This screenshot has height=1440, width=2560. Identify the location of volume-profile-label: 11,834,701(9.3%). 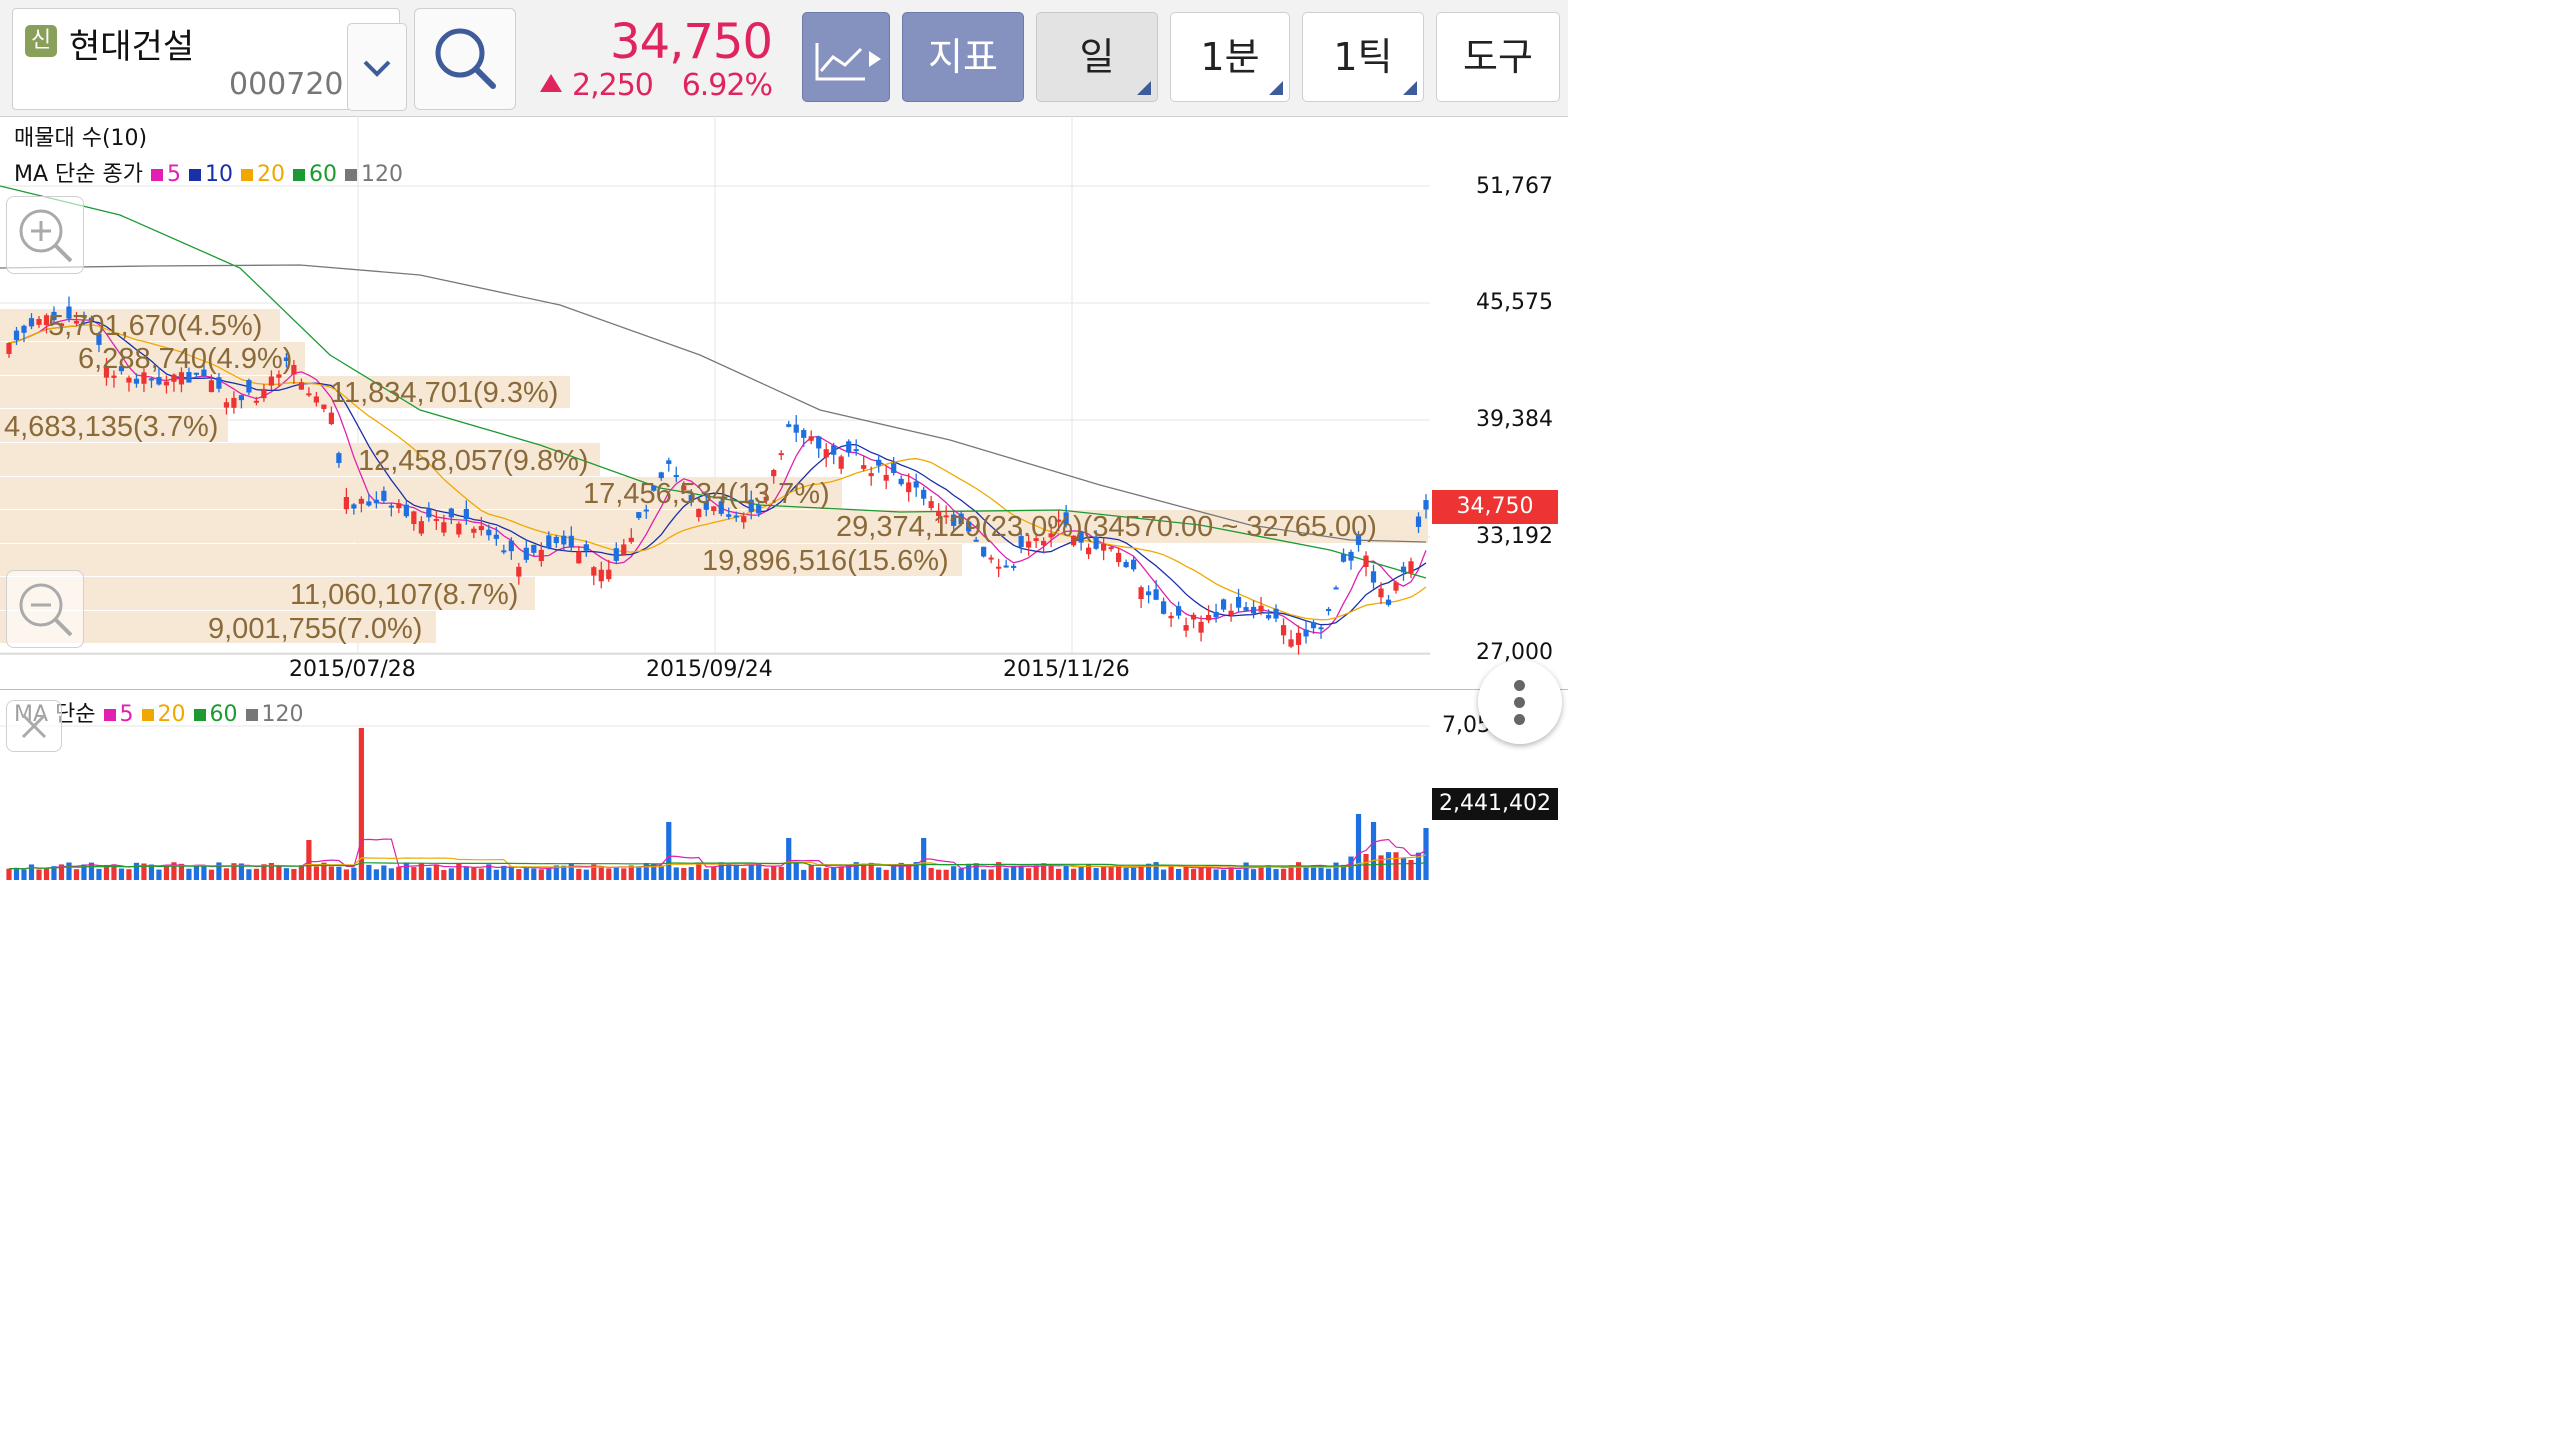
(444, 393).